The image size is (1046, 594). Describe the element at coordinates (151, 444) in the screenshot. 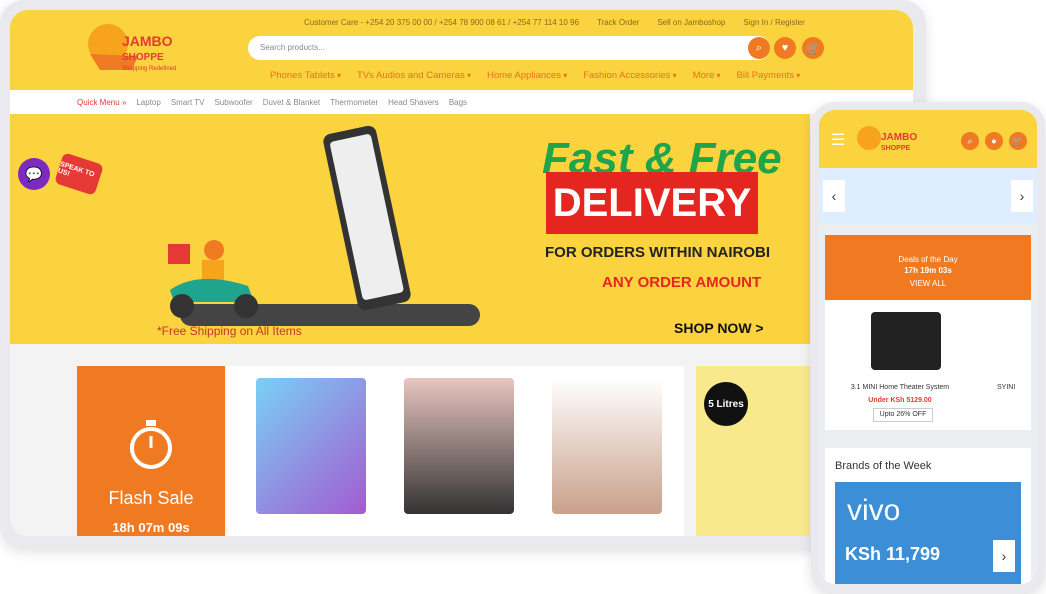

I see `stopwatch-icon` at that location.